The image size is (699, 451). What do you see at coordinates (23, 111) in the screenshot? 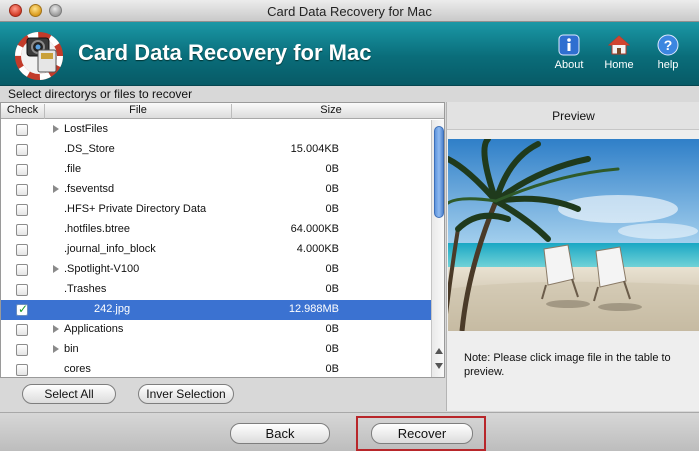
I see `column-header-check: Check` at bounding box center [23, 111].